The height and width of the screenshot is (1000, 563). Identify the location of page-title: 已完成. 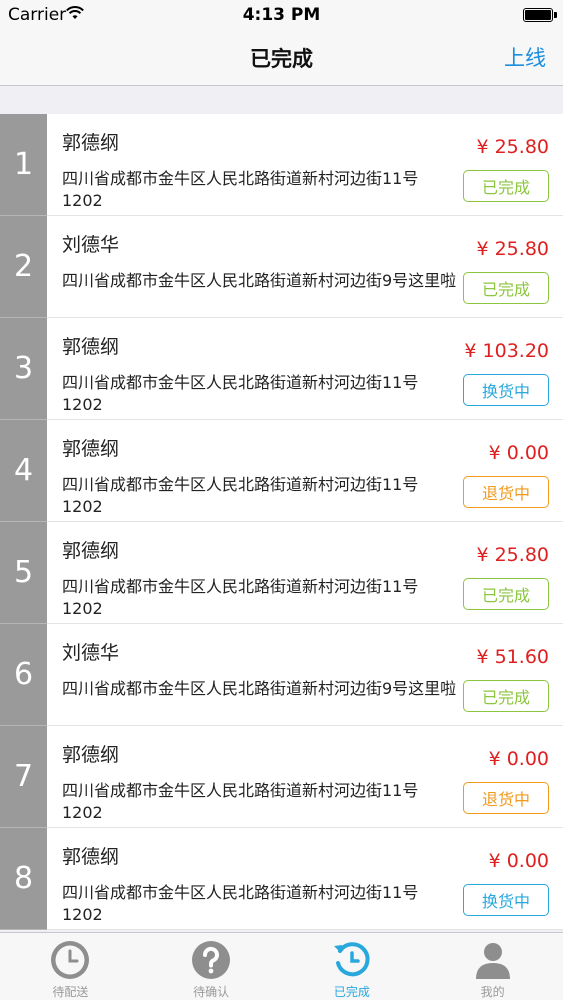
(281, 59).